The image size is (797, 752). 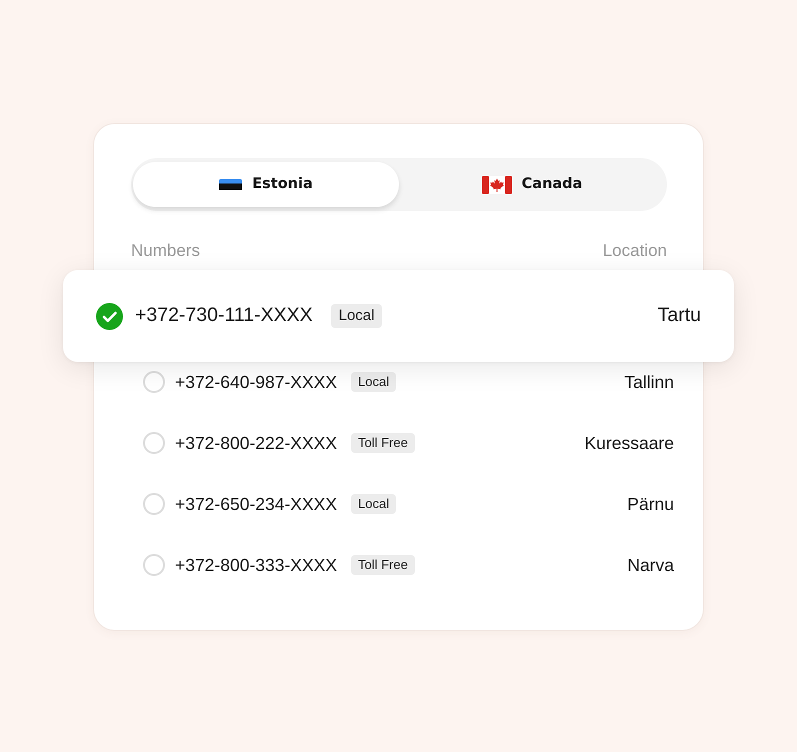 I want to click on check-icon, so click(x=109, y=316).